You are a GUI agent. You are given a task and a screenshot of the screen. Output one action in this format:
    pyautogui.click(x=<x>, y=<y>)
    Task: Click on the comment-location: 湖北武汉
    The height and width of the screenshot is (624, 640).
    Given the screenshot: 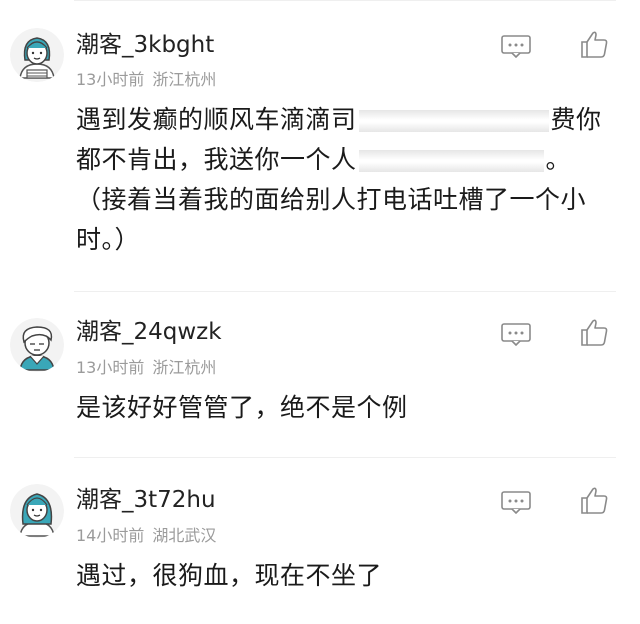 What is the action you would take?
    pyautogui.click(x=184, y=535)
    